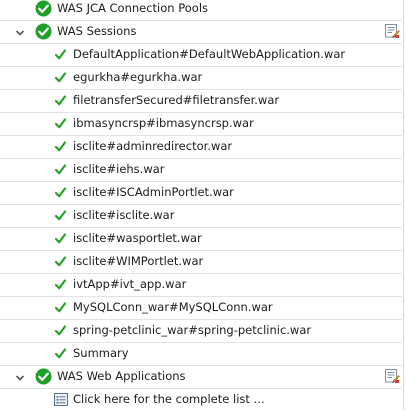 Image resolution: width=406 pixels, height=411 pixels. What do you see at coordinates (133, 8) in the screenshot?
I see `tree-item-label: WAS JCA Connection Pools` at bounding box center [133, 8].